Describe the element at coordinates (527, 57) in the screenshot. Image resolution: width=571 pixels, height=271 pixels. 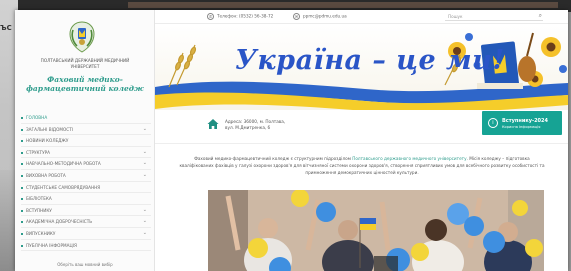
I see `bandura-icon` at that location.